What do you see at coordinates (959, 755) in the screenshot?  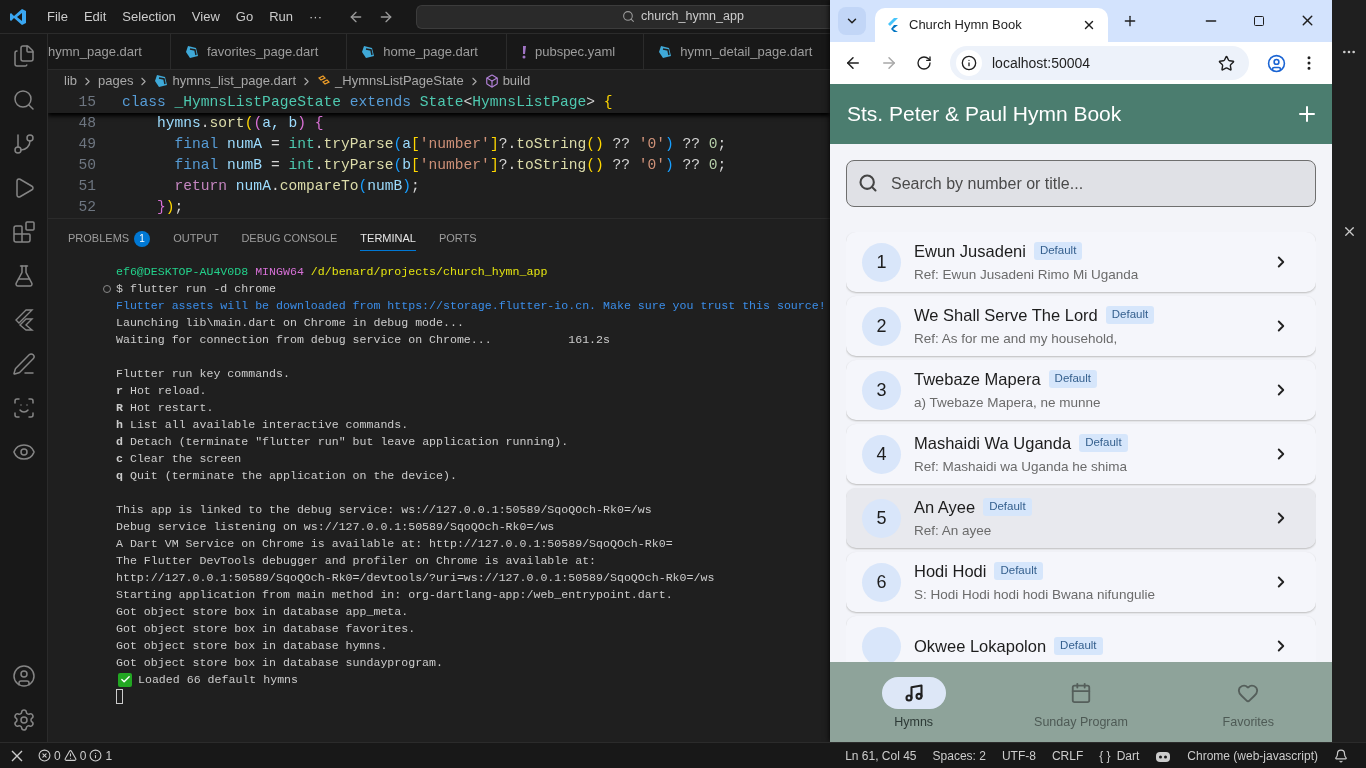 I see `status-item: Spaces: 2` at bounding box center [959, 755].